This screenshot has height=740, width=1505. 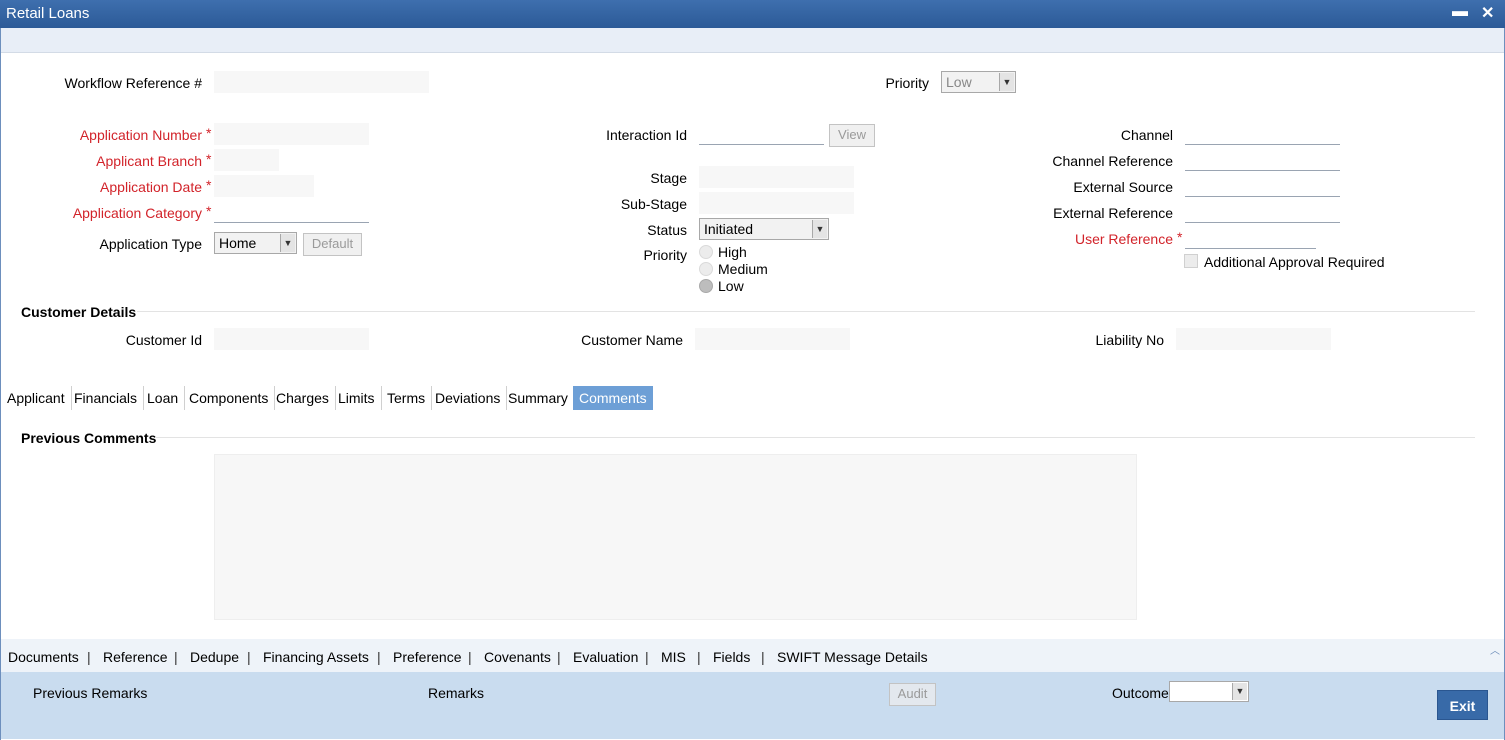 I want to click on channel-reference-input, so click(x=1262, y=160).